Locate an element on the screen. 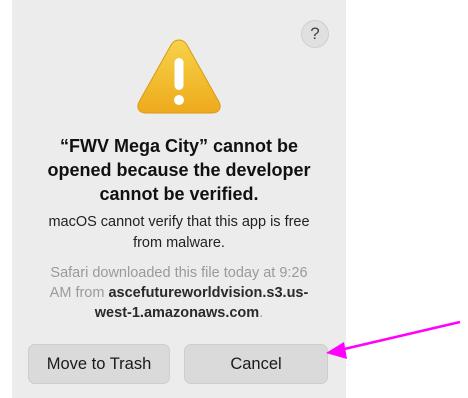 The height and width of the screenshot is (398, 468). alert-message-line: from malware. is located at coordinates (179, 243).